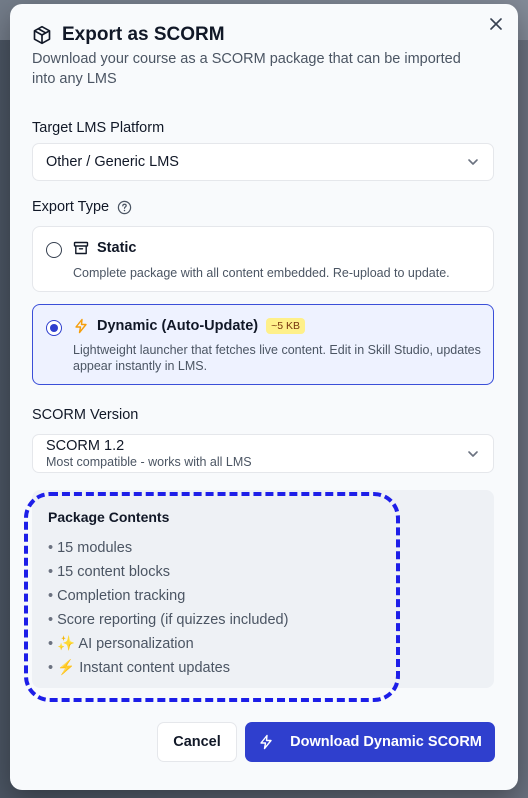  Describe the element at coordinates (178, 326) in the screenshot. I see `dynamic-option-title: Dynamic (Auto-Update)` at that location.